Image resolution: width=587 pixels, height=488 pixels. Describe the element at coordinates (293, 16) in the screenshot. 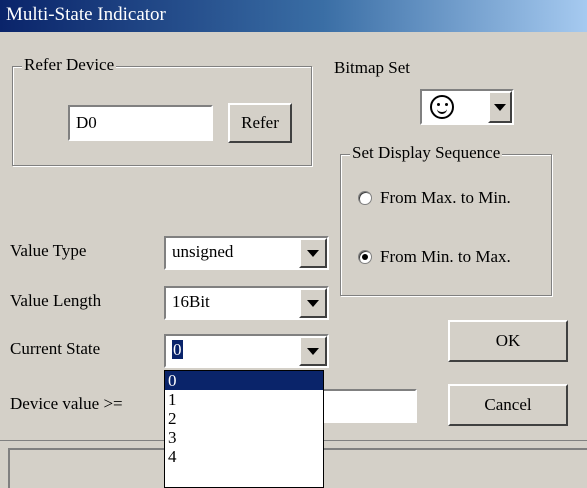

I see `title-bar: Multi-State Indicator` at that location.